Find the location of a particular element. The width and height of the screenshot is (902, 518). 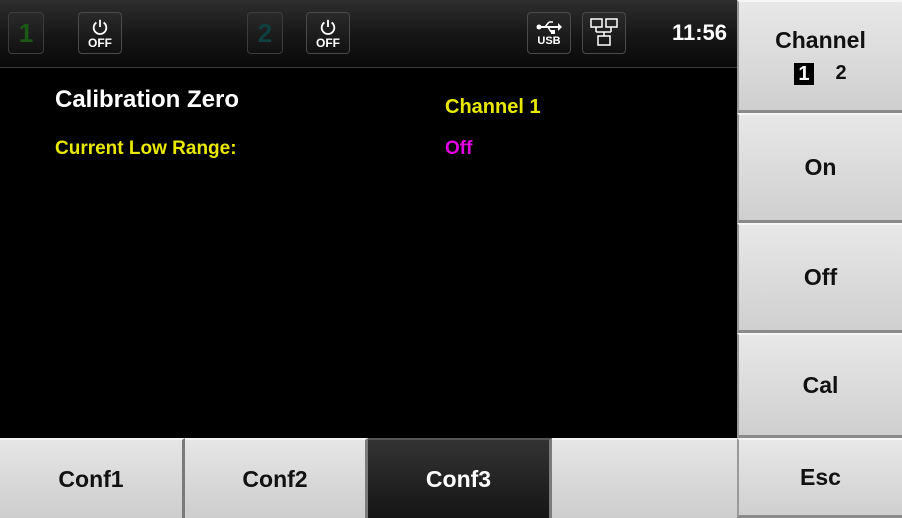

conf2-button: Conf2 is located at coordinates (276, 478).